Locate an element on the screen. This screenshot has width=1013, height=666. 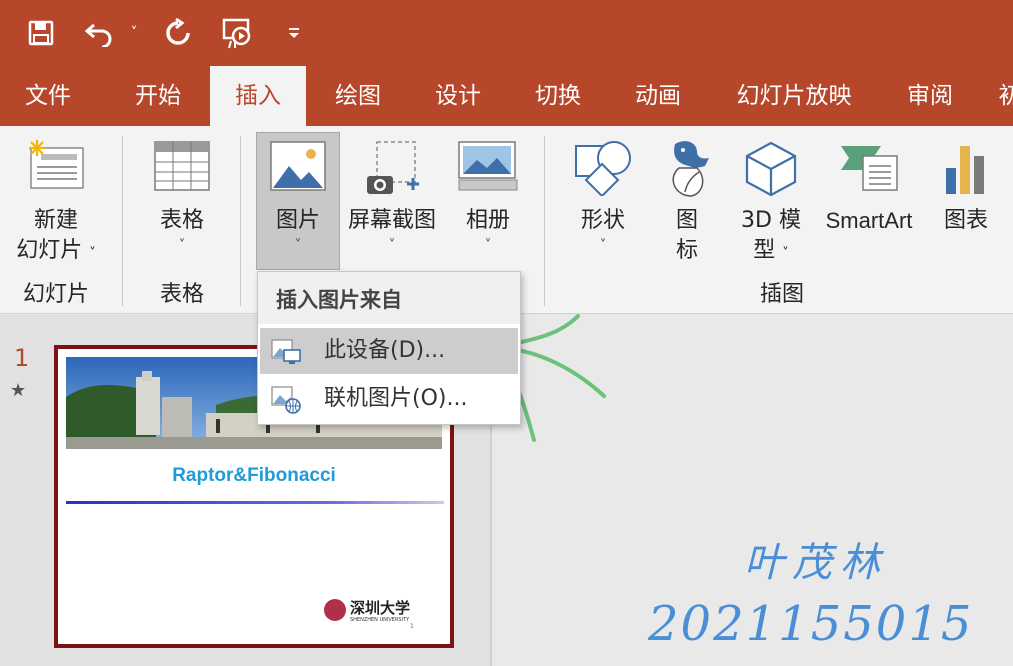
picture-icon is located at coordinates (298, 166).